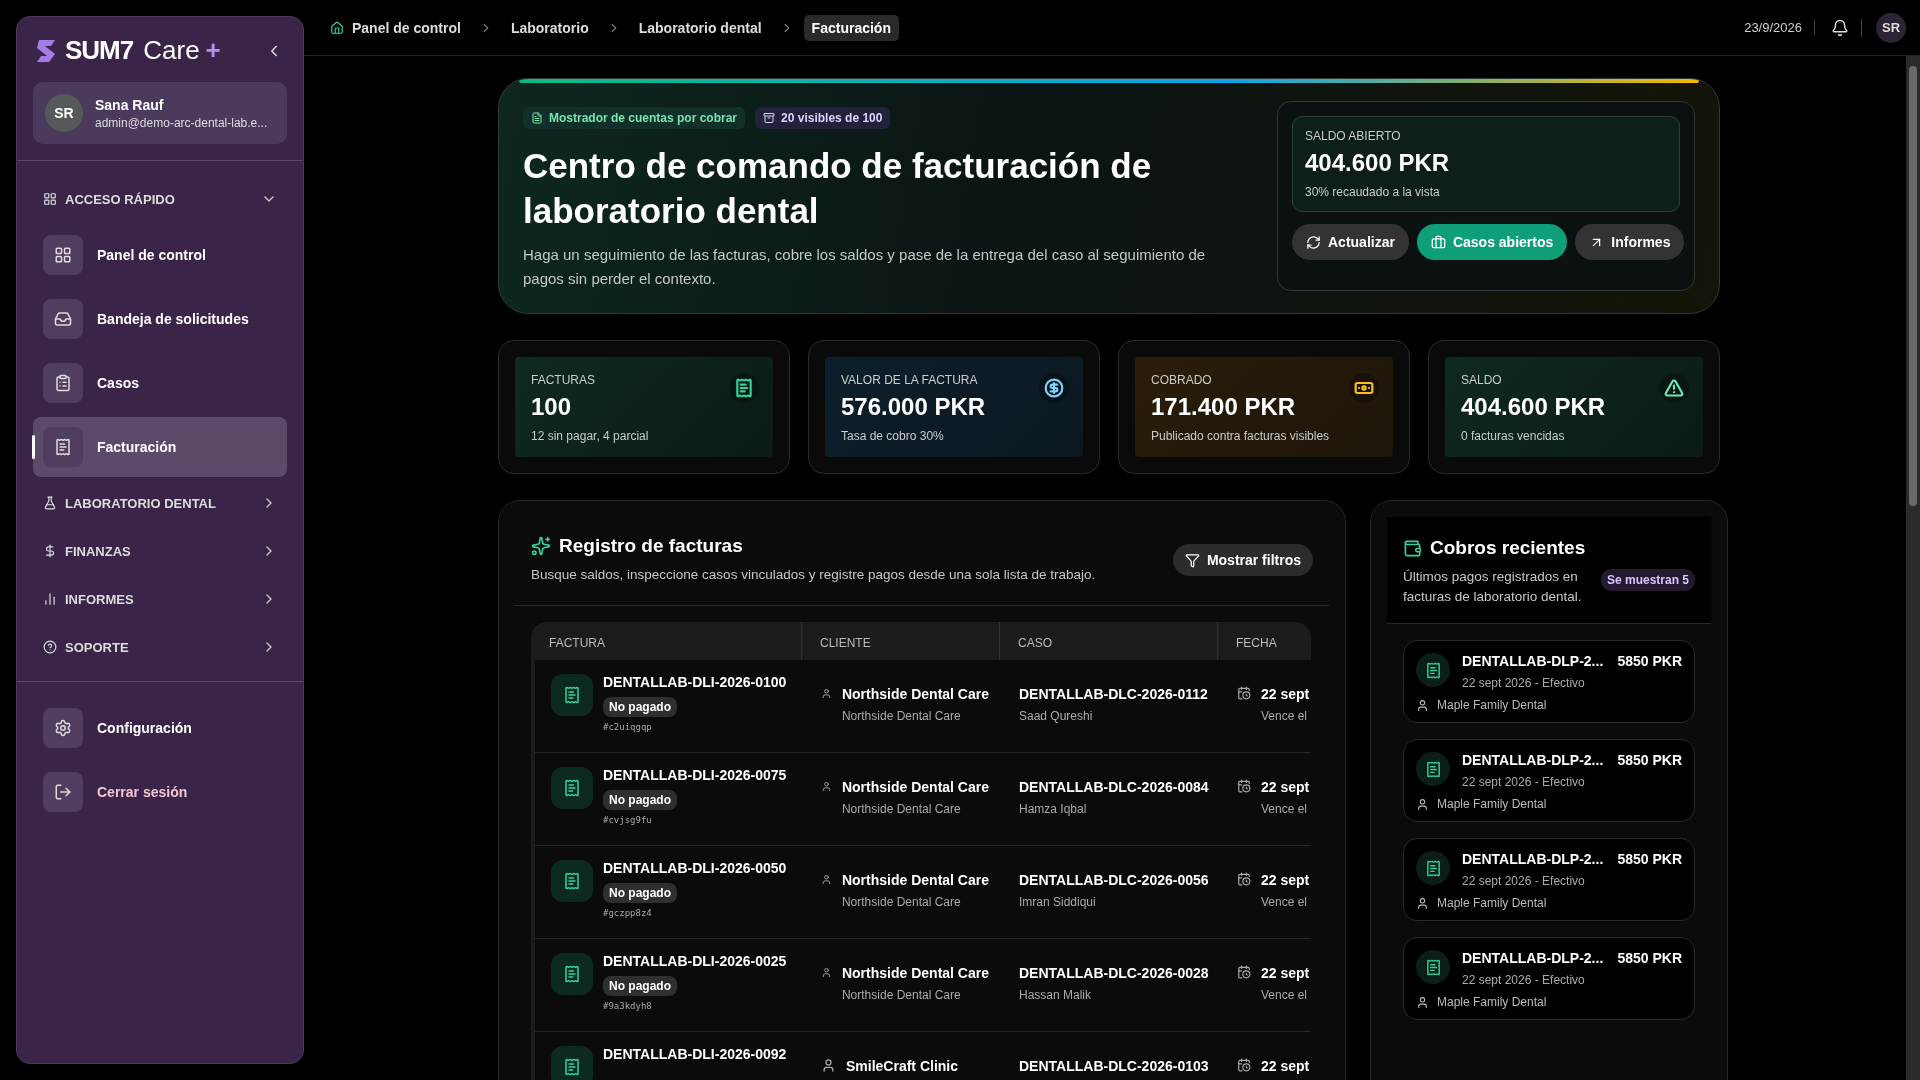 The image size is (1920, 1080). Describe the element at coordinates (1373, 192) in the screenshot. I see `balance-note: 30% recaudado a la vista` at that location.